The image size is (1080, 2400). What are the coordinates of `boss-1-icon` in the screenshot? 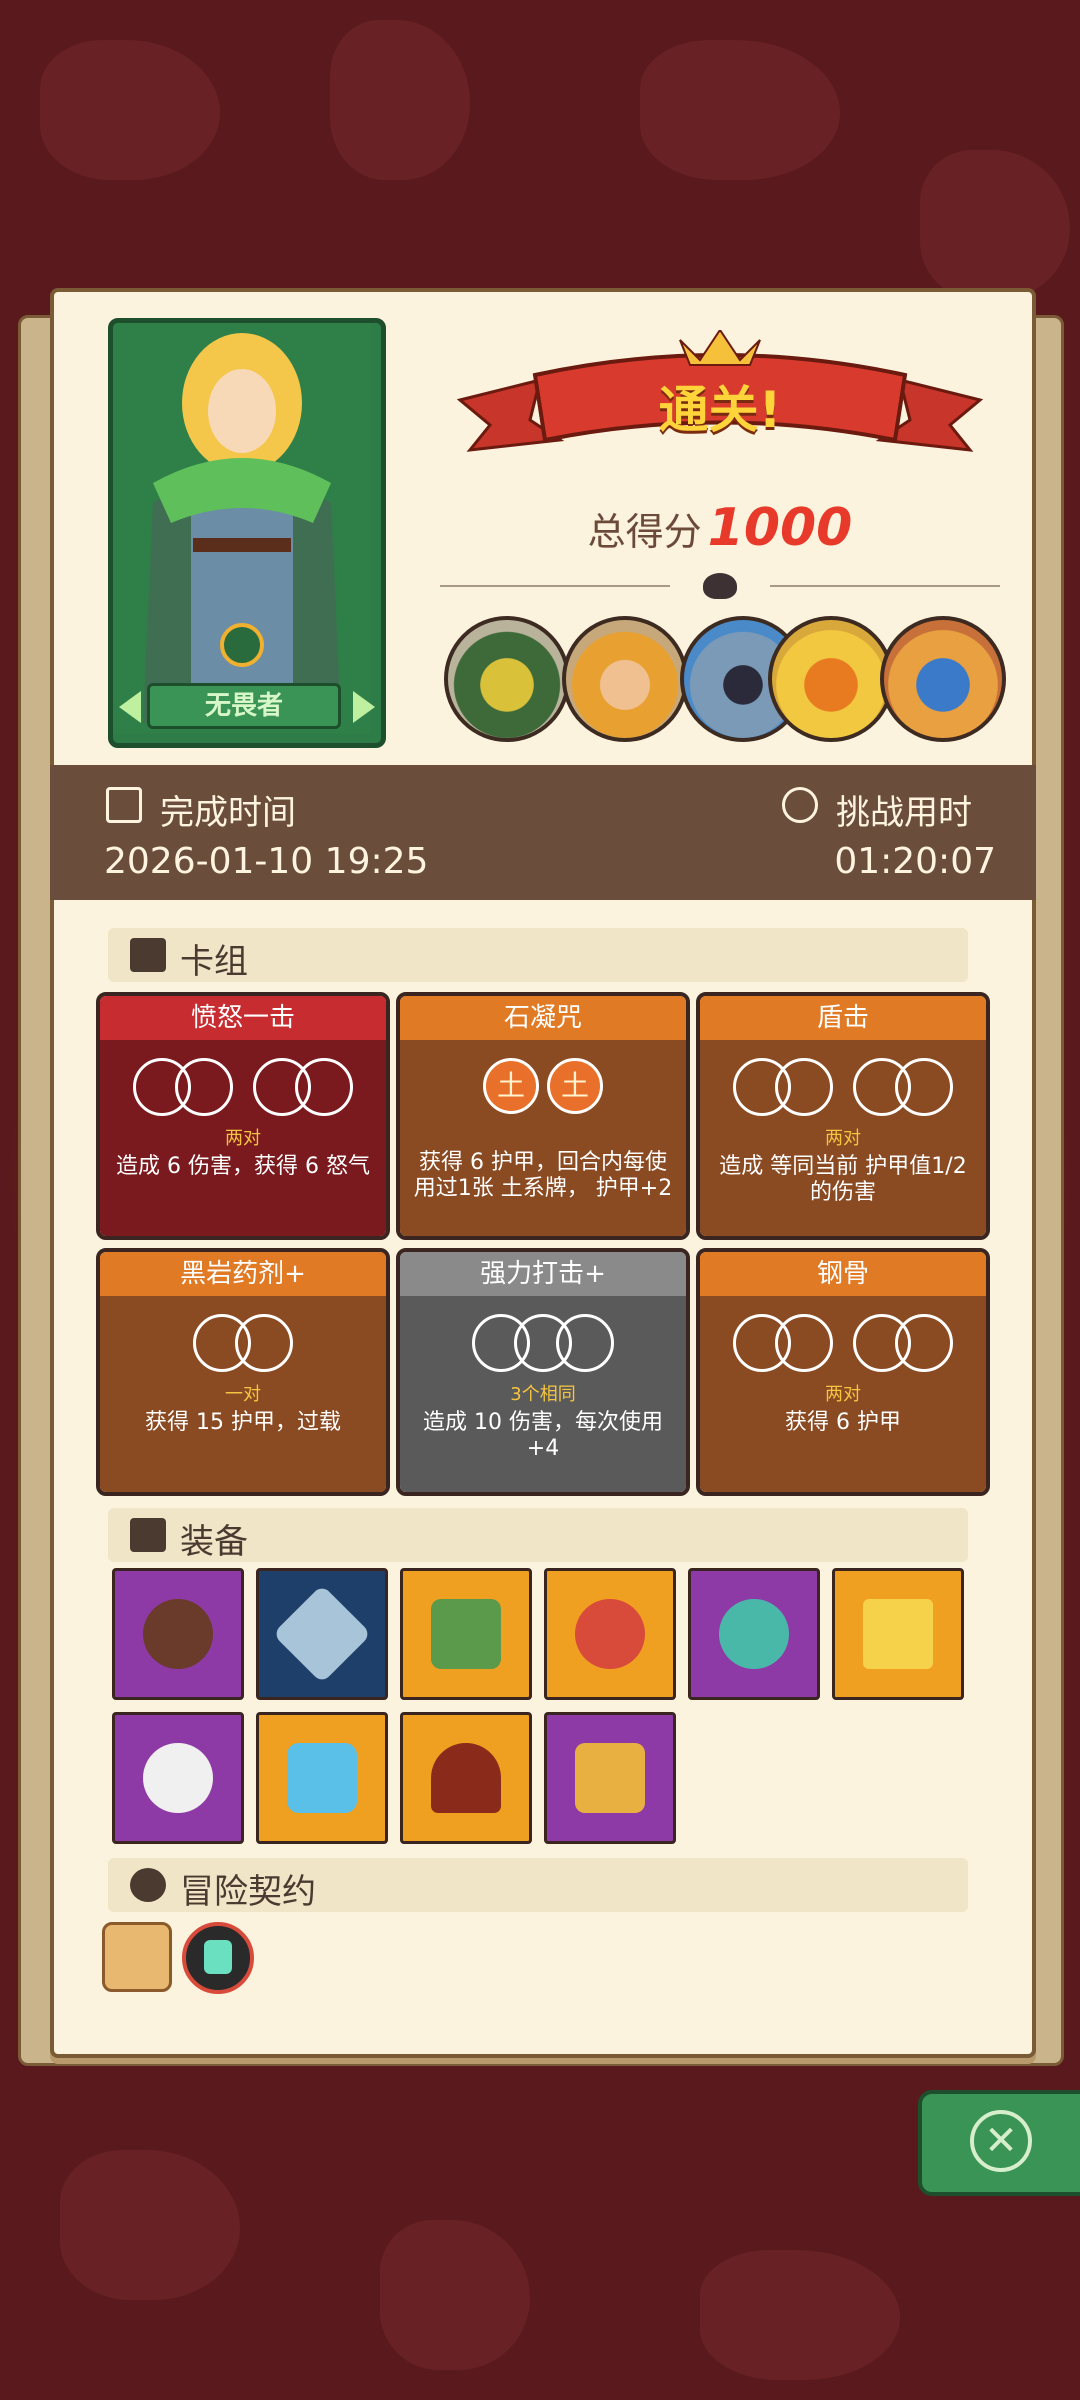 It's located at (507, 679).